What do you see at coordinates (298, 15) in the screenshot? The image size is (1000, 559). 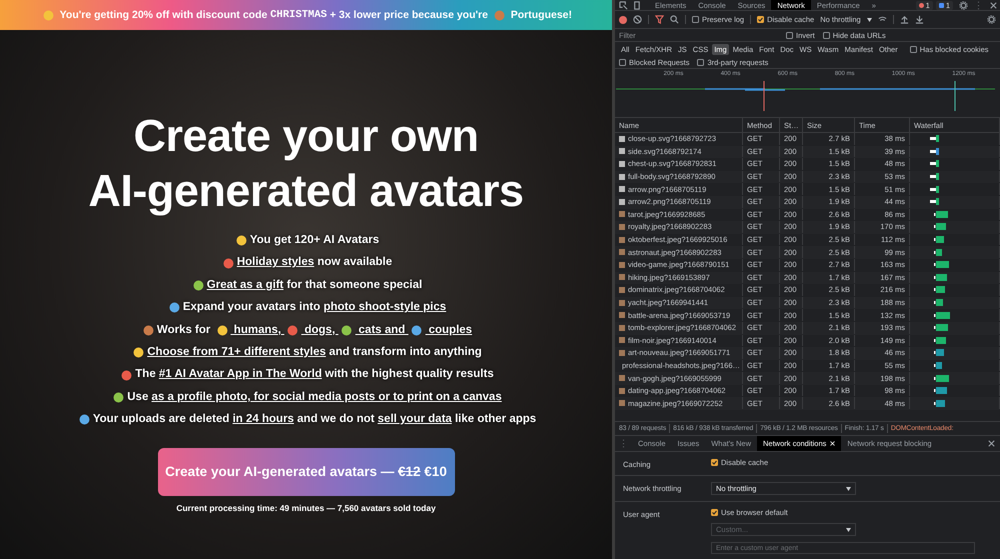 I see `discount-code: CHRISTMAS` at bounding box center [298, 15].